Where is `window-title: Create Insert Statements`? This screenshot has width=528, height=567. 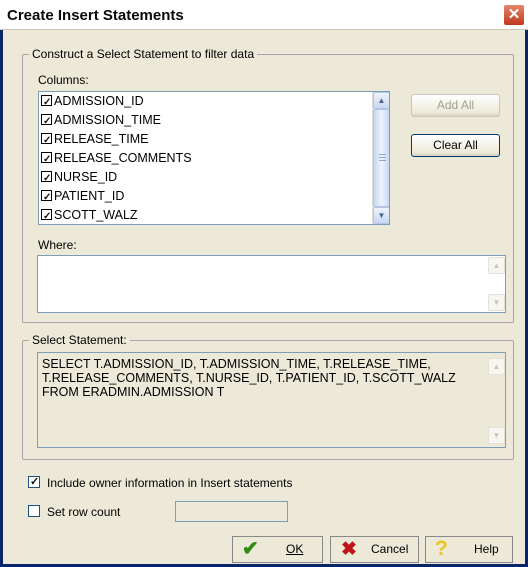
window-title: Create Insert Statements is located at coordinates (95, 15).